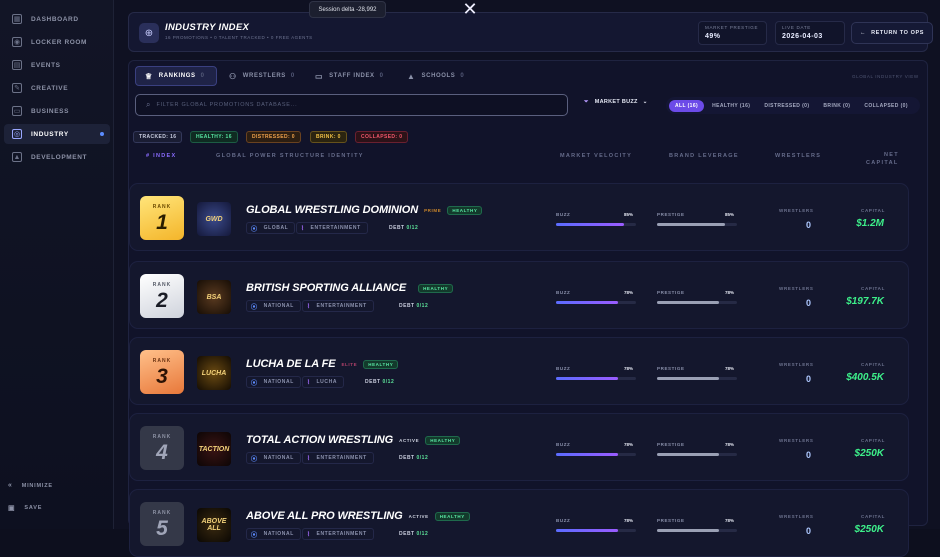 The image size is (940, 557). What do you see at coordinates (892, 33) in the screenshot?
I see `return-to-ops-button: ← RETURN TO OPS` at bounding box center [892, 33].